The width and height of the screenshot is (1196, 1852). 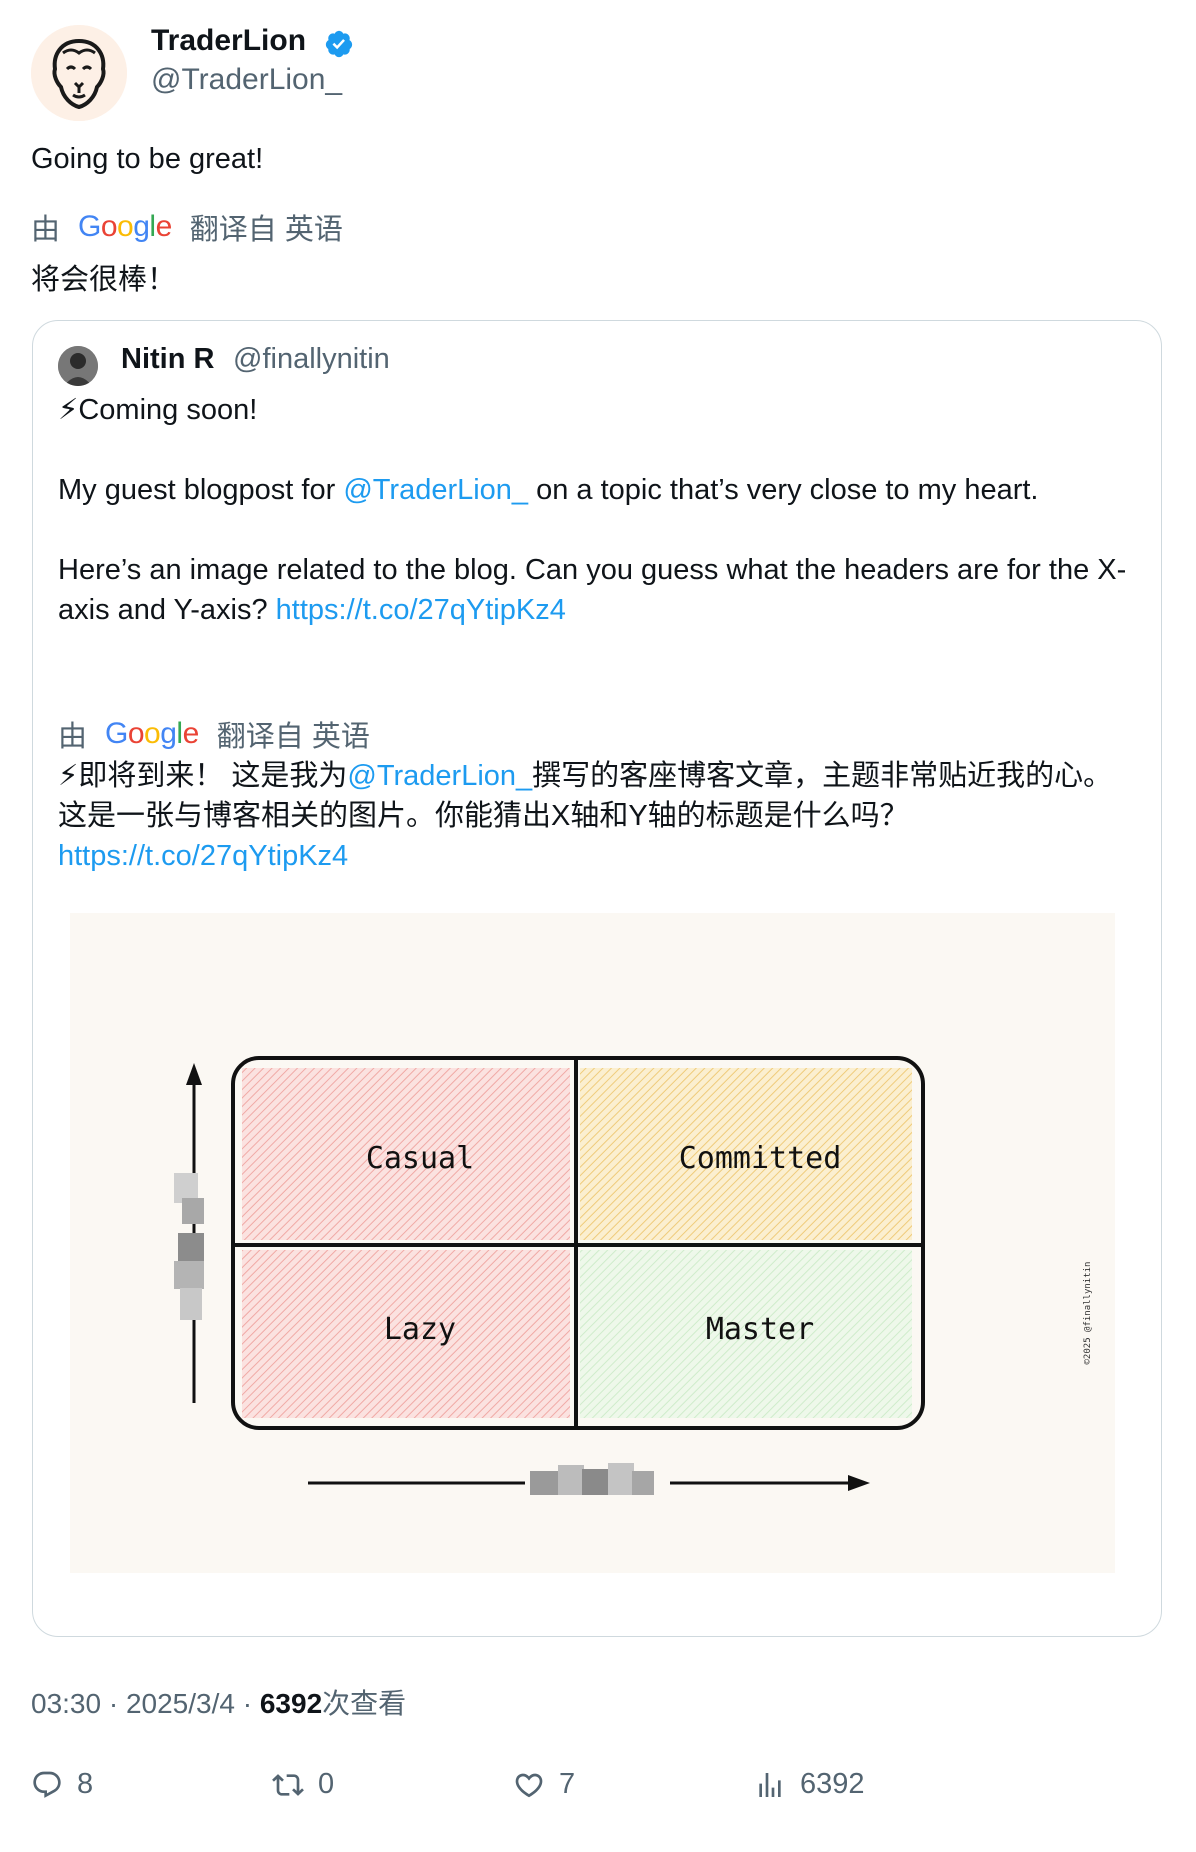 I want to click on x-axis-label-blurred, so click(x=592, y=1479).